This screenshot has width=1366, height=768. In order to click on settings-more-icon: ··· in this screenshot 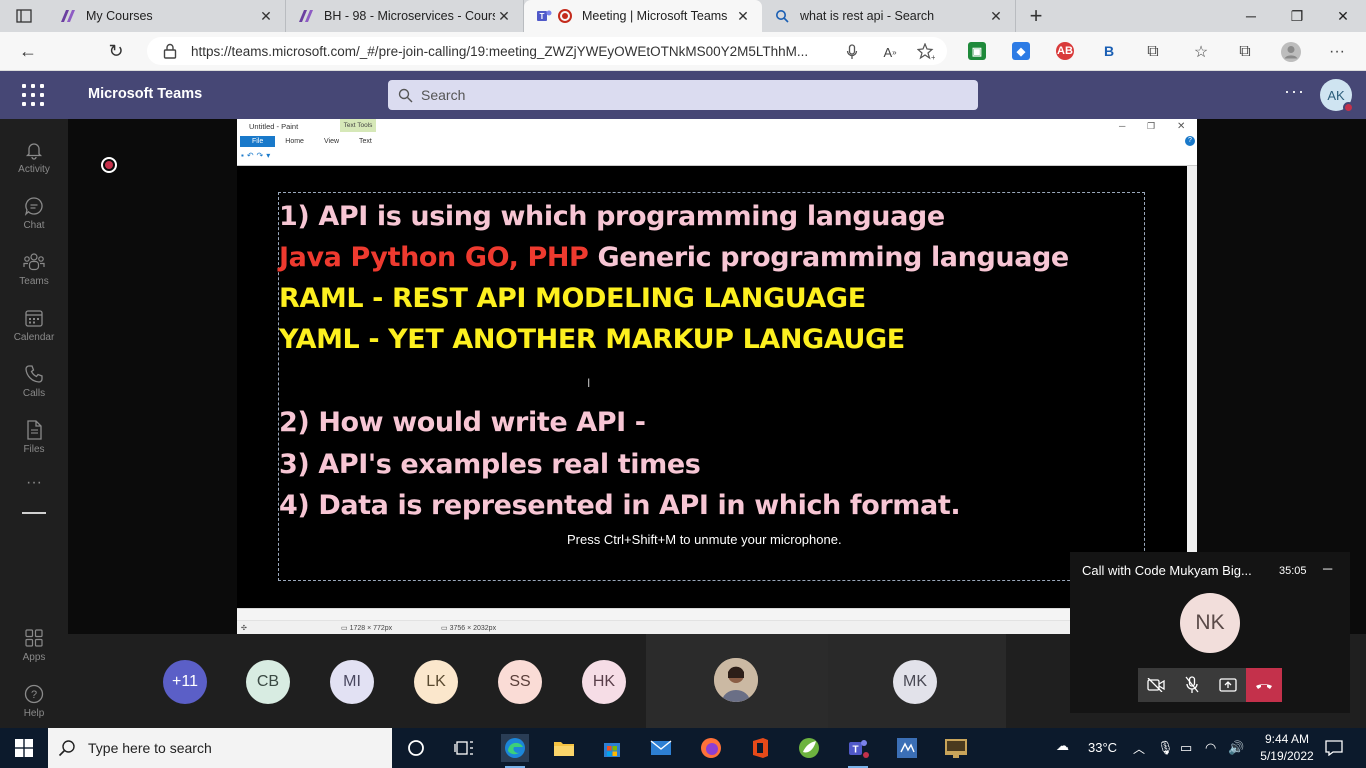, I will do `click(1294, 91)`.